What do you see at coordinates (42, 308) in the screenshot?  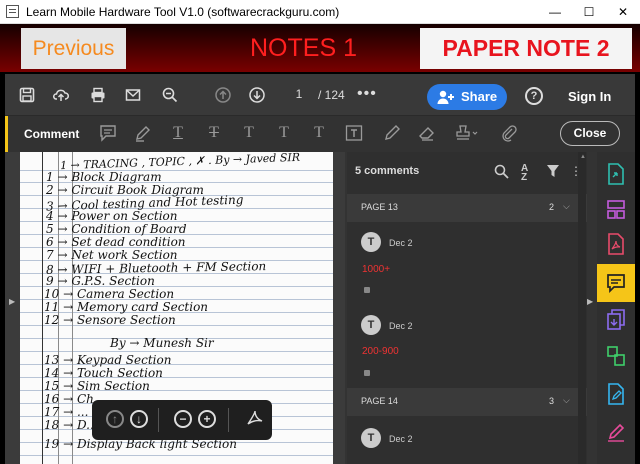 I see `margin-line` at bounding box center [42, 308].